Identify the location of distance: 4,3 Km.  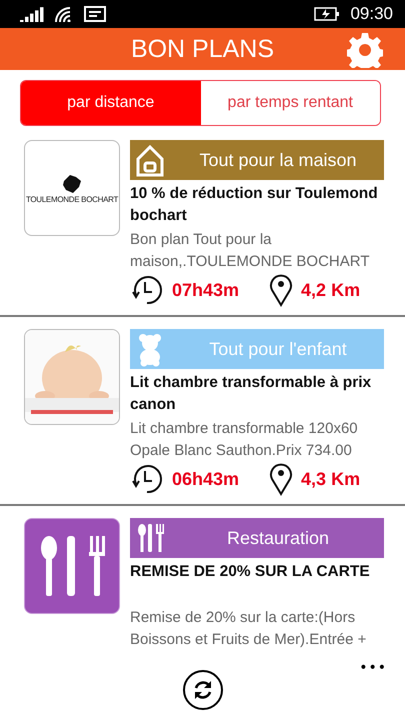
(330, 479).